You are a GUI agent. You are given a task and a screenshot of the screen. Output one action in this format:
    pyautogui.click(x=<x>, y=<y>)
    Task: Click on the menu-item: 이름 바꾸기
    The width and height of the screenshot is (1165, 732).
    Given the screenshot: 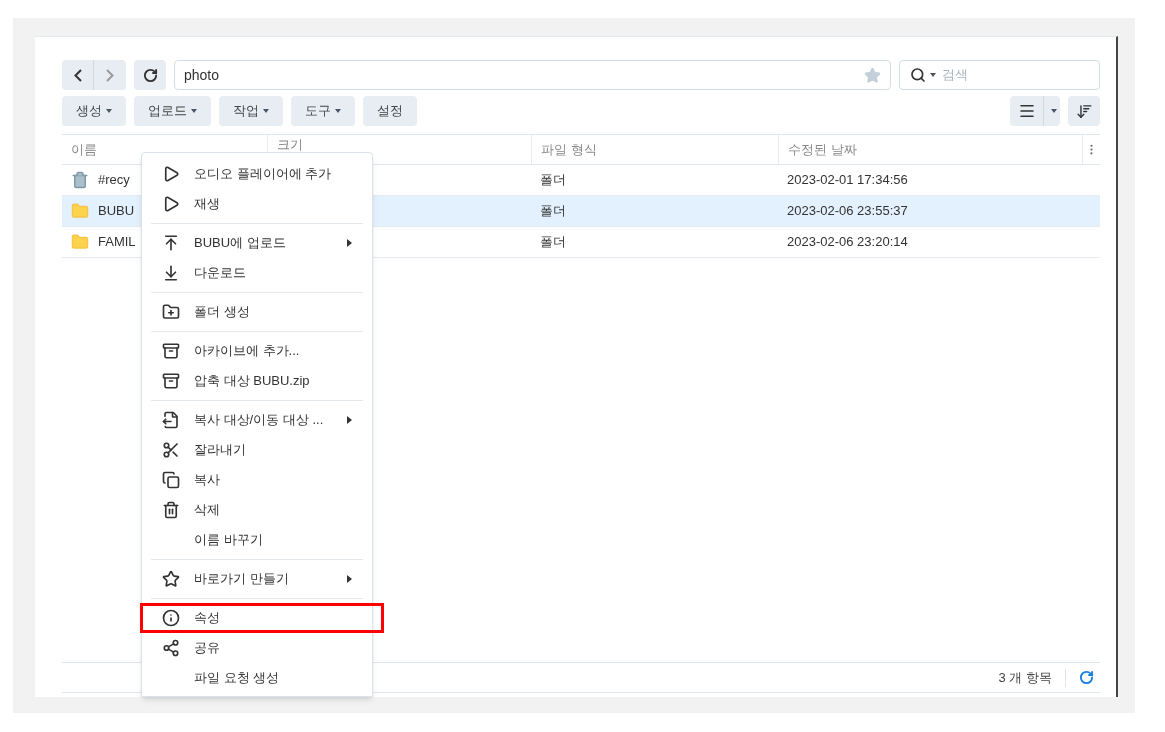 What is the action you would take?
    pyautogui.click(x=257, y=540)
    